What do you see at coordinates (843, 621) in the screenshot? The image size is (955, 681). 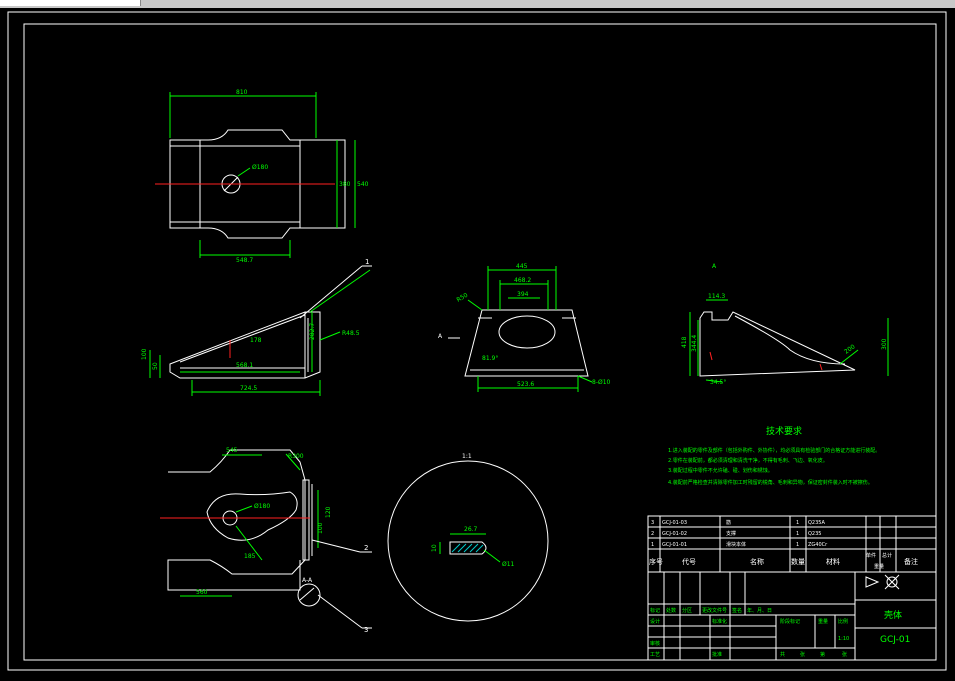 I see `tb-scale-label: 比例` at bounding box center [843, 621].